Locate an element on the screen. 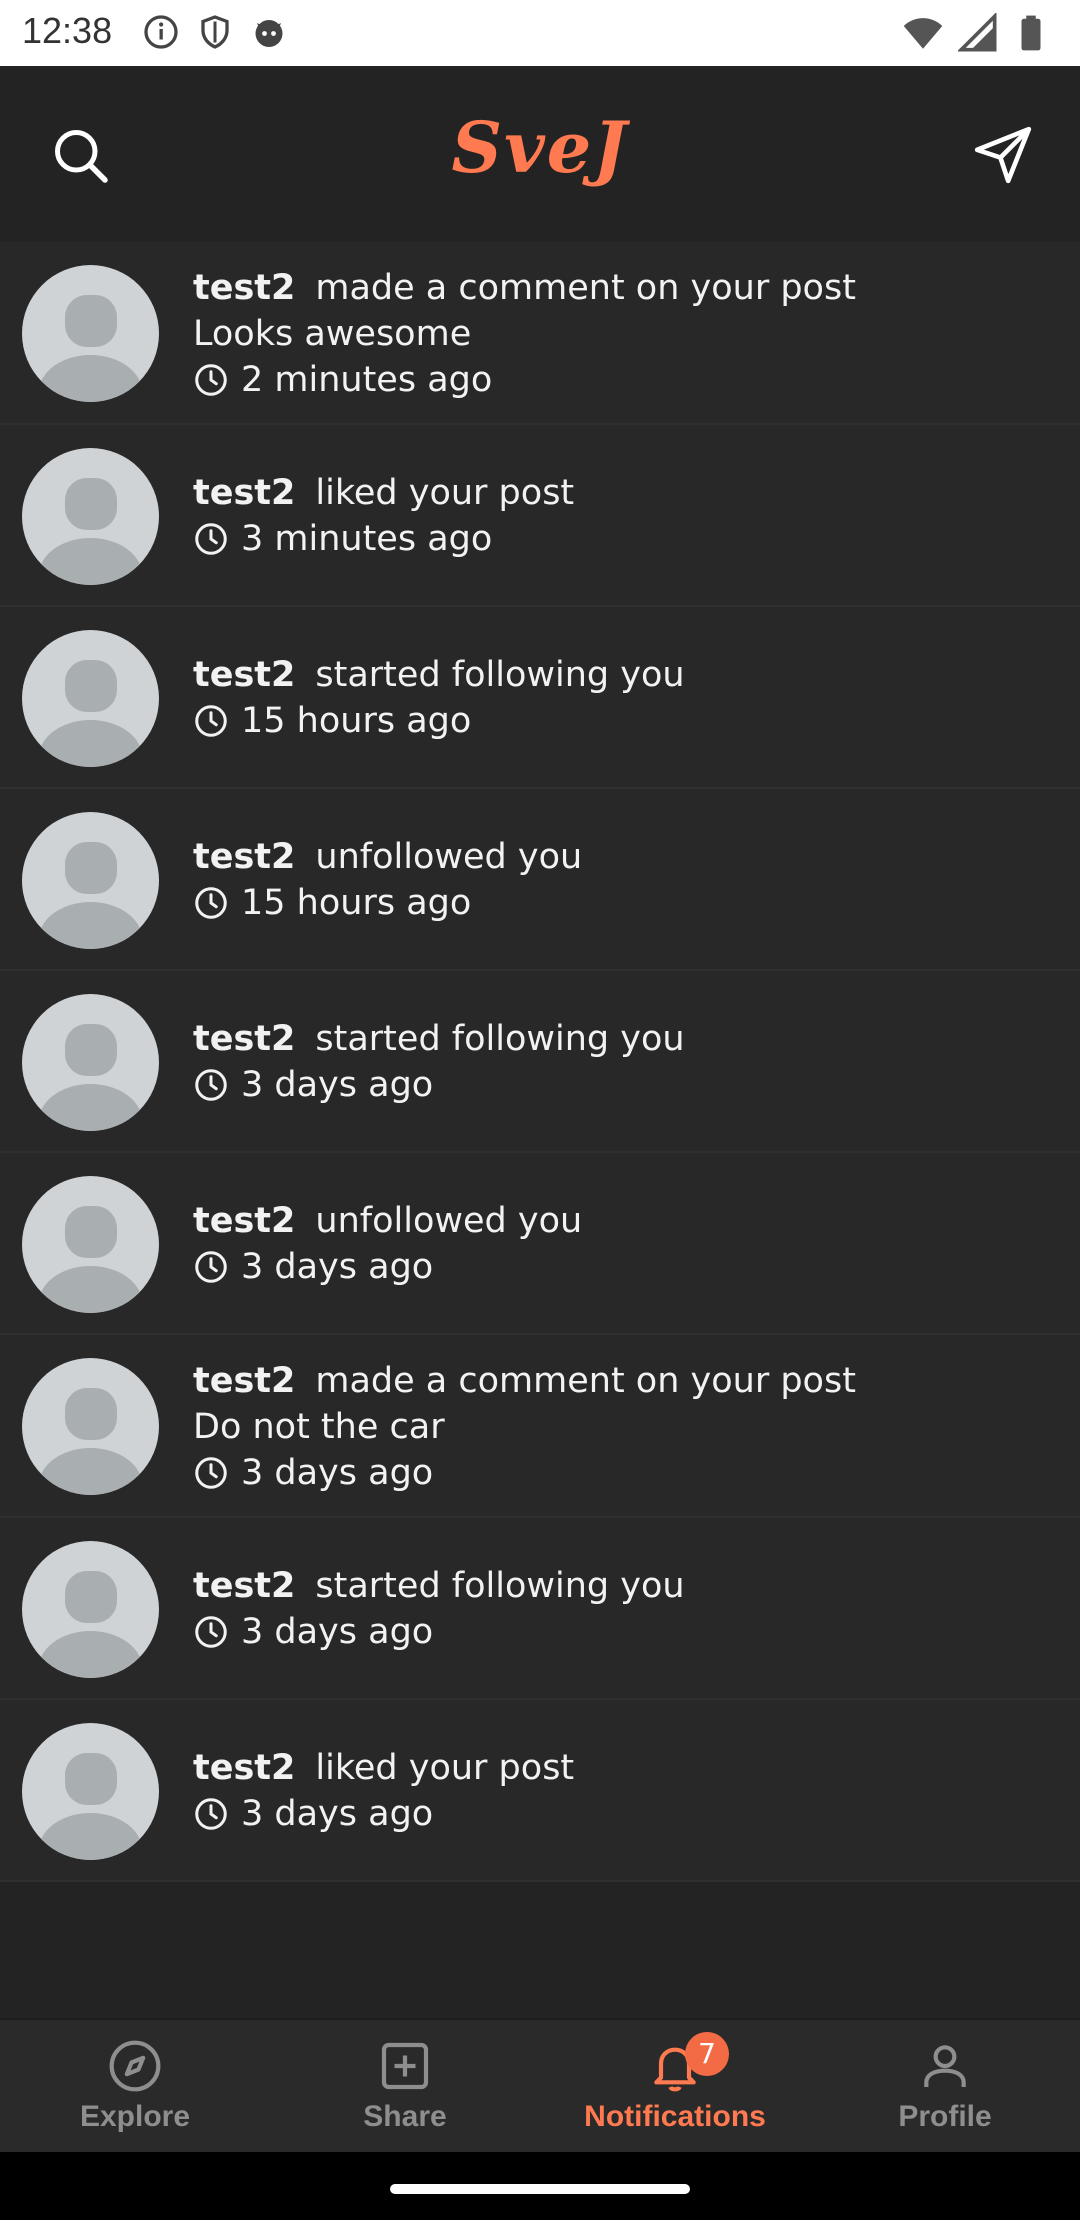 This screenshot has height=2220, width=1080. notification-item: test2 unfollowed you 15 hours ago is located at coordinates (540, 880).